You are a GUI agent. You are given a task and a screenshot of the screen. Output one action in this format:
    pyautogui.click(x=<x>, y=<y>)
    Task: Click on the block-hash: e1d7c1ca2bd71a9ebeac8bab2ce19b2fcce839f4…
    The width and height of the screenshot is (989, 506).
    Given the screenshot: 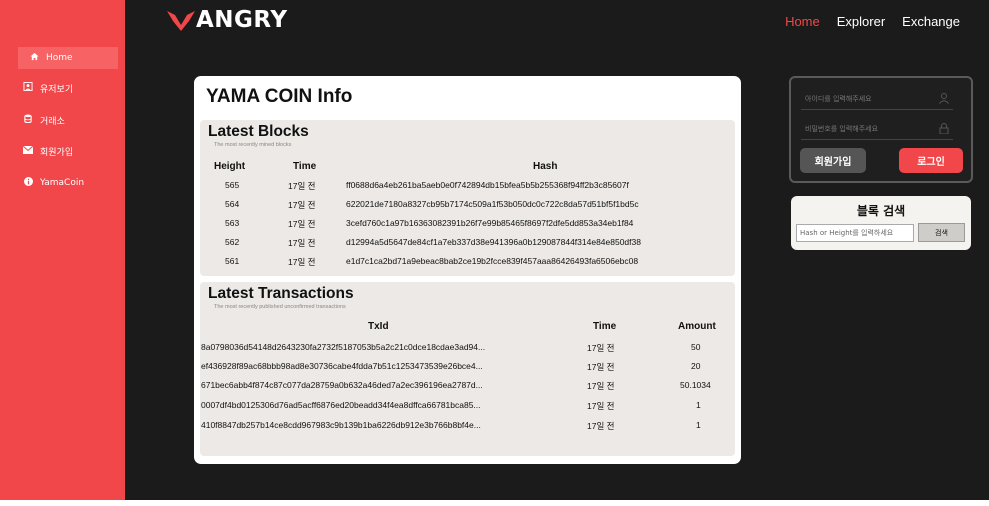 What is the action you would take?
    pyautogui.click(x=492, y=261)
    